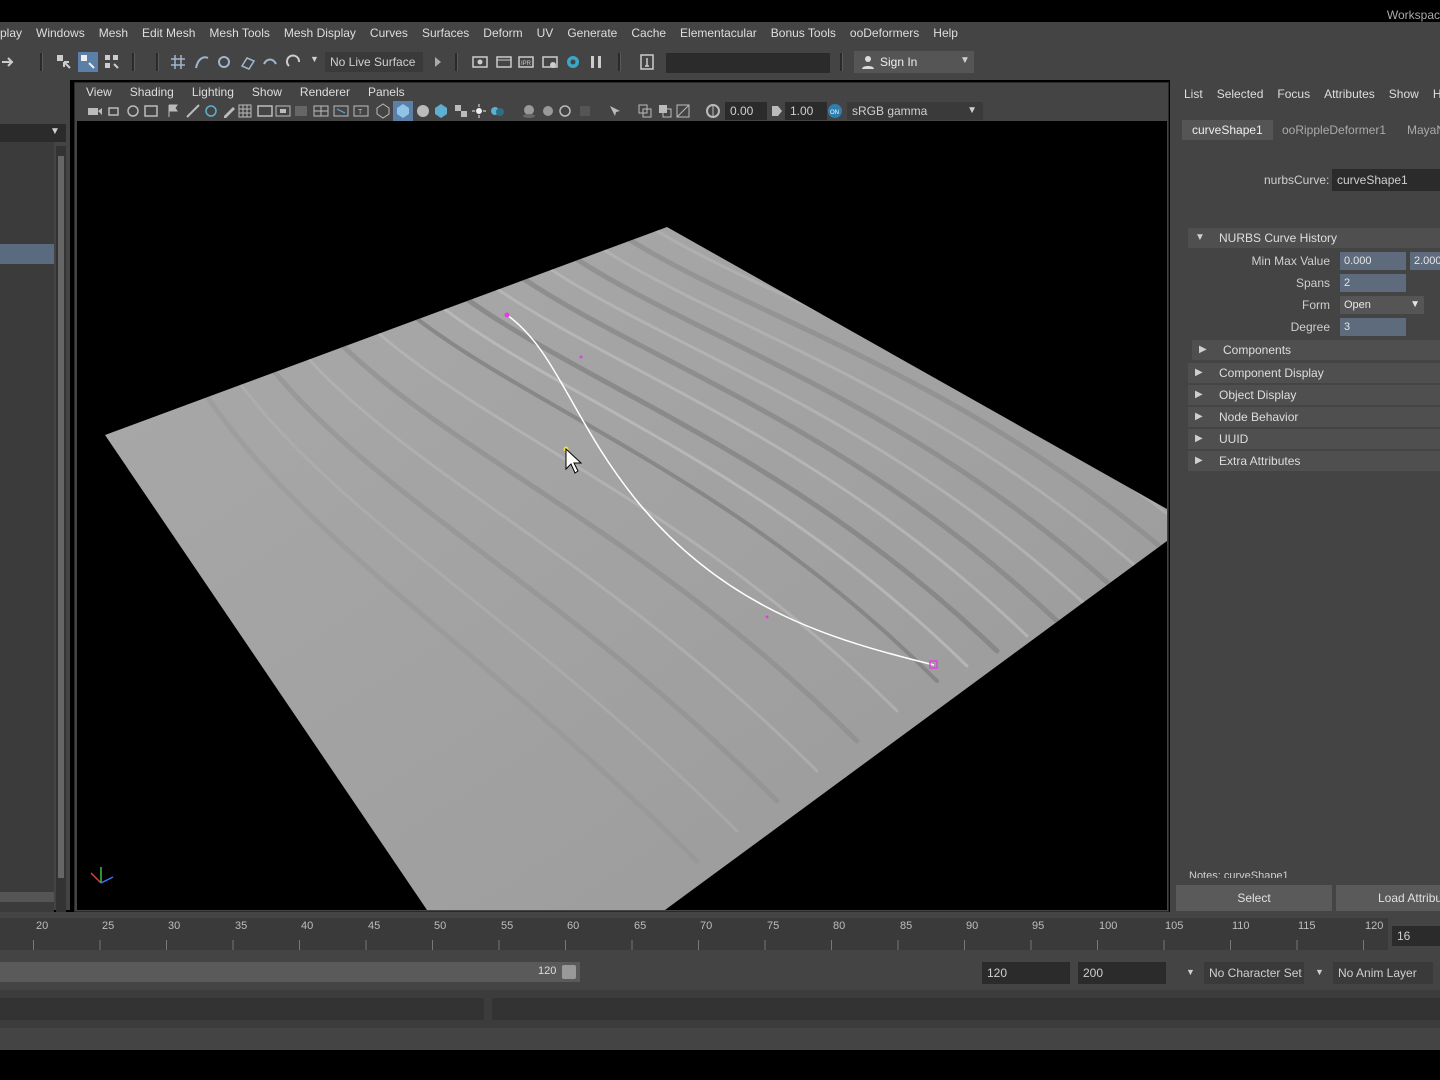 The image size is (1440, 1080). Describe the element at coordinates (585, 111) in the screenshot. I see `depth-of-field-icon` at that location.